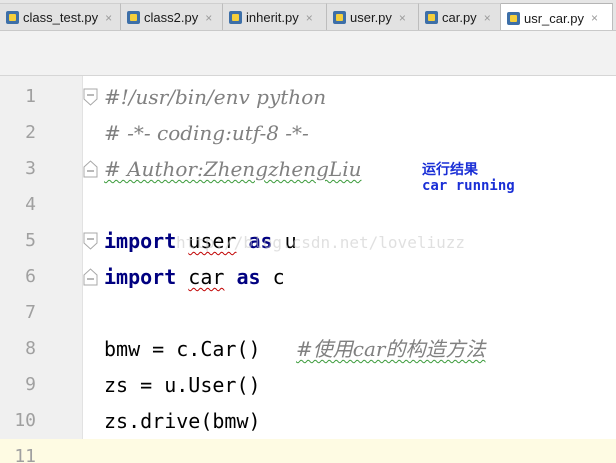  I want to click on code-line: 10 zs.drive(bmw), so click(308, 421).